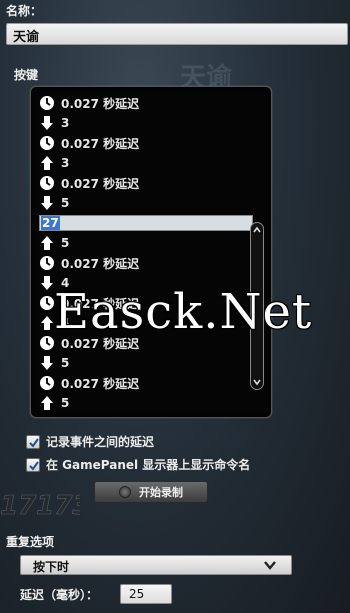 The width and height of the screenshot is (350, 613). Describe the element at coordinates (257, 230) in the screenshot. I see `scroll-up-icon` at that location.